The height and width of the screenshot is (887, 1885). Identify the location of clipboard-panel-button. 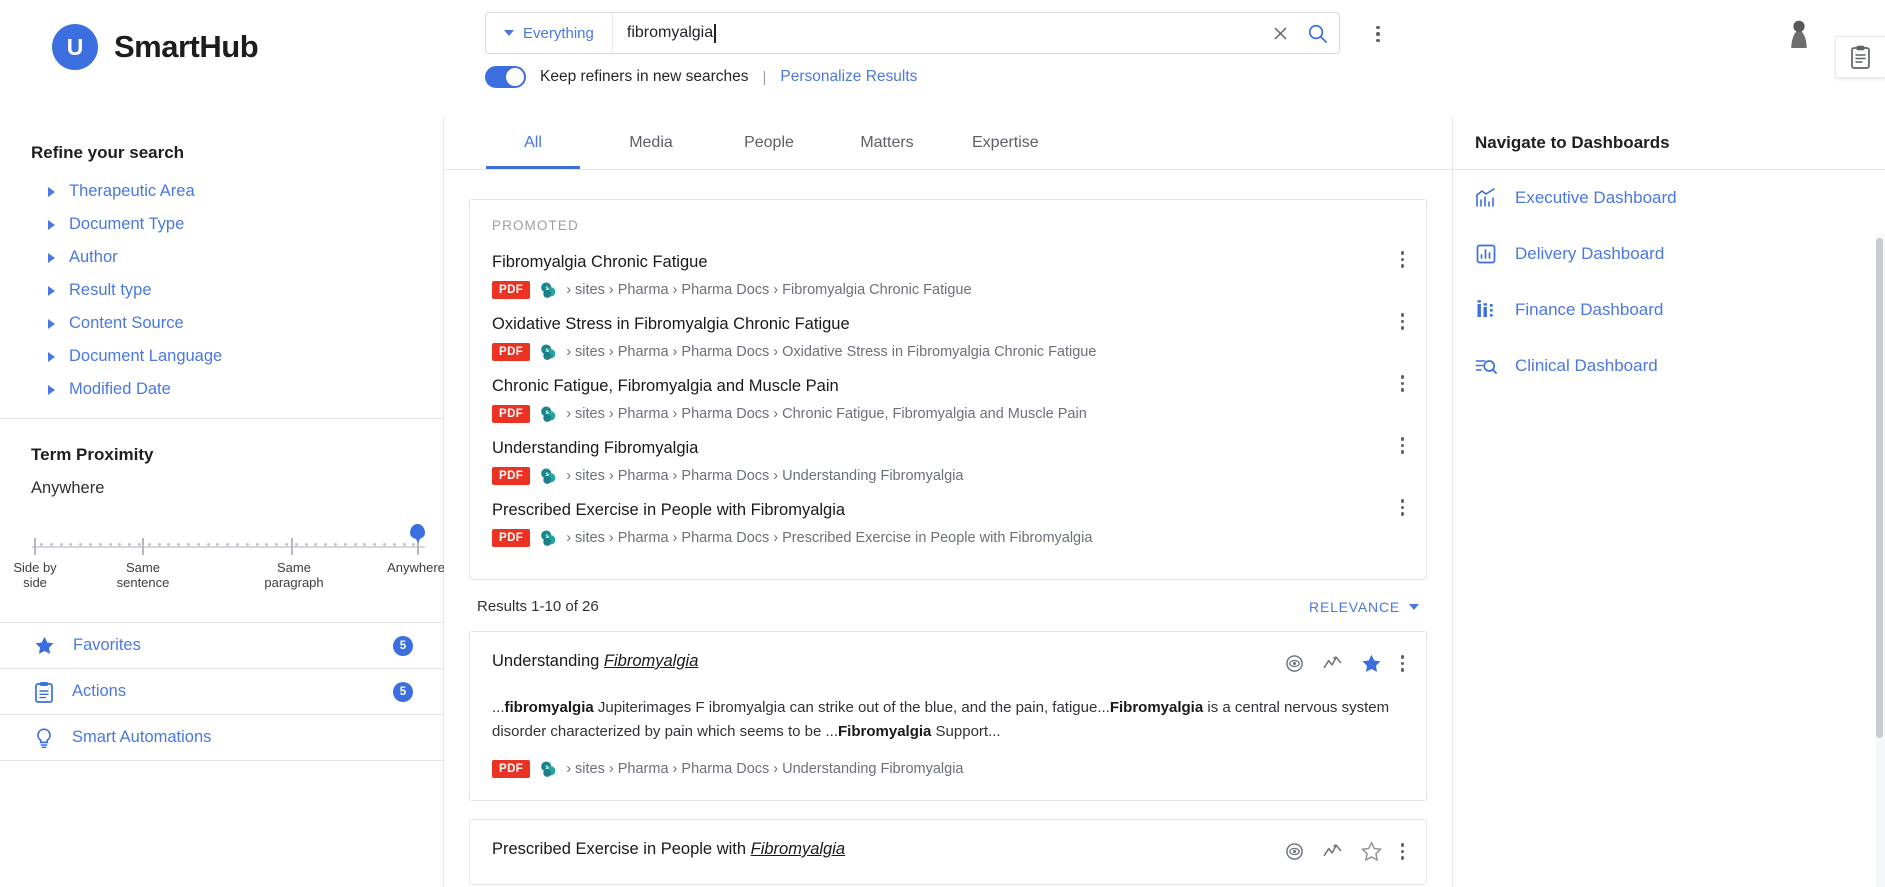
(1860, 57).